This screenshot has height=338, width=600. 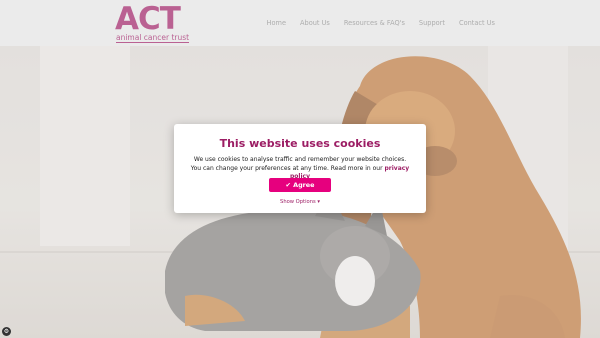 I want to click on show-options-button: Show Options ▾, so click(x=300, y=202).